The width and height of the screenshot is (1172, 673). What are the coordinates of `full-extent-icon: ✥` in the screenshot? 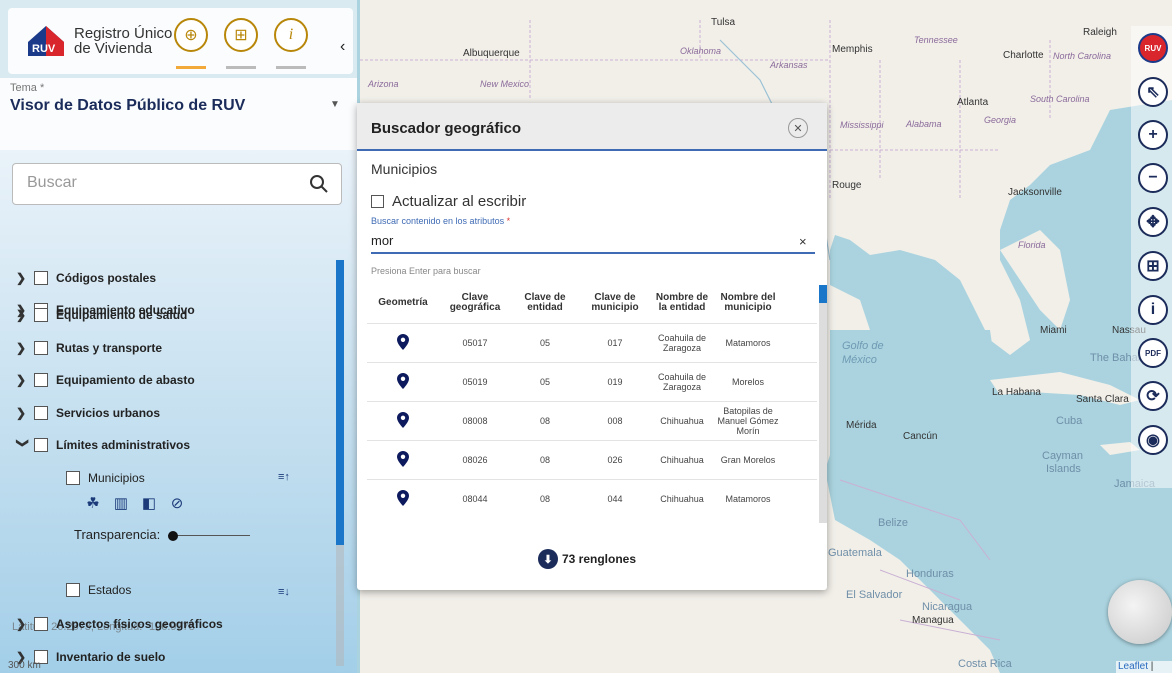 It's located at (1153, 222).